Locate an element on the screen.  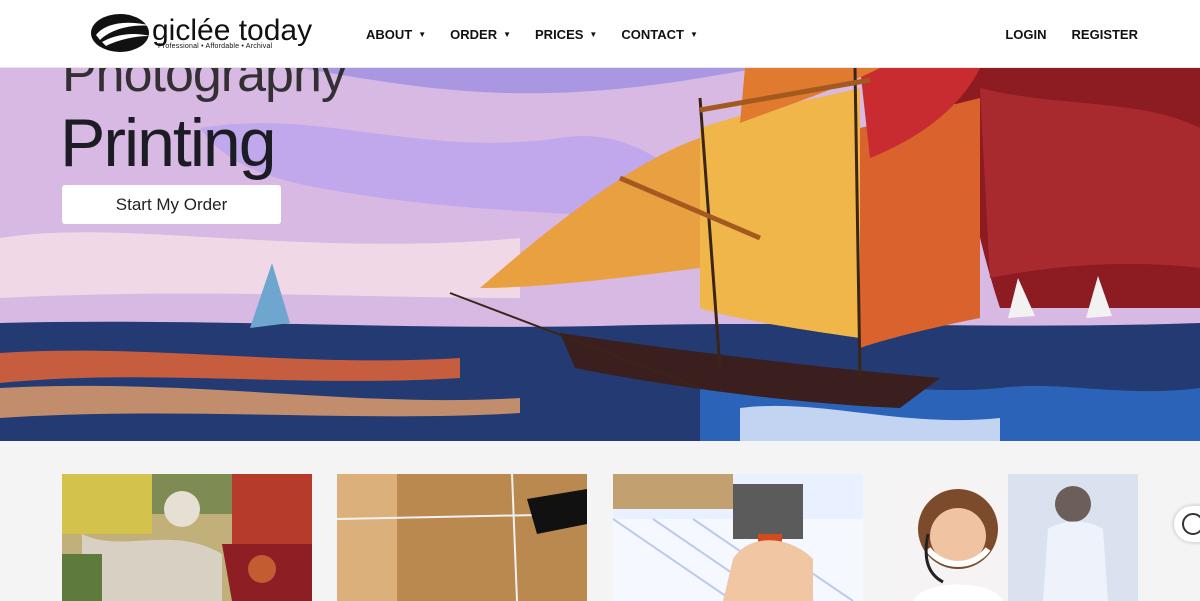
login-link: LOGIN is located at coordinates (1025, 34).